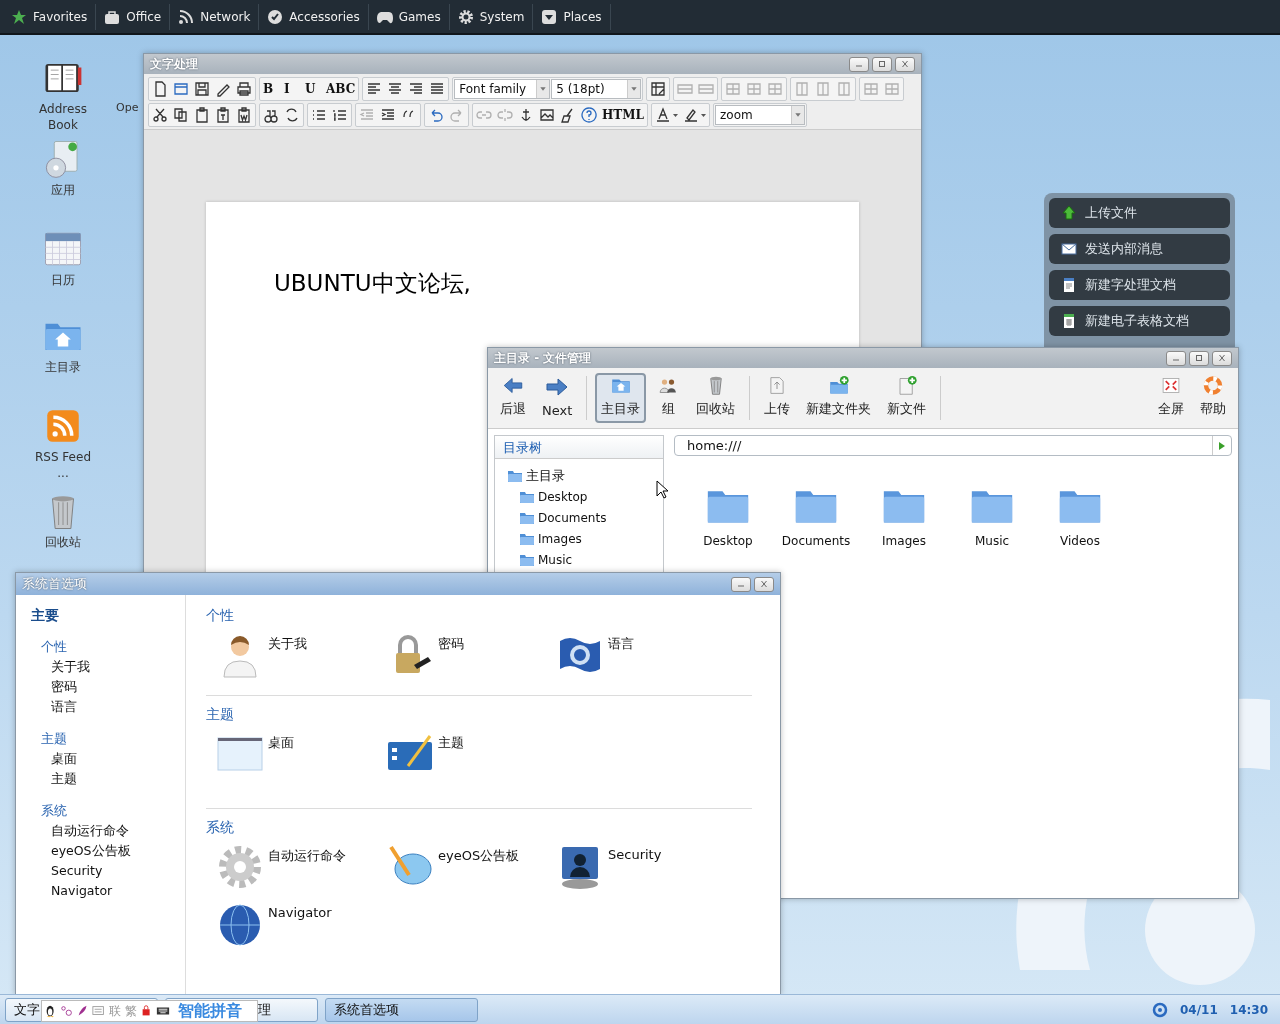  I want to click on close-icon, so click(905, 64).